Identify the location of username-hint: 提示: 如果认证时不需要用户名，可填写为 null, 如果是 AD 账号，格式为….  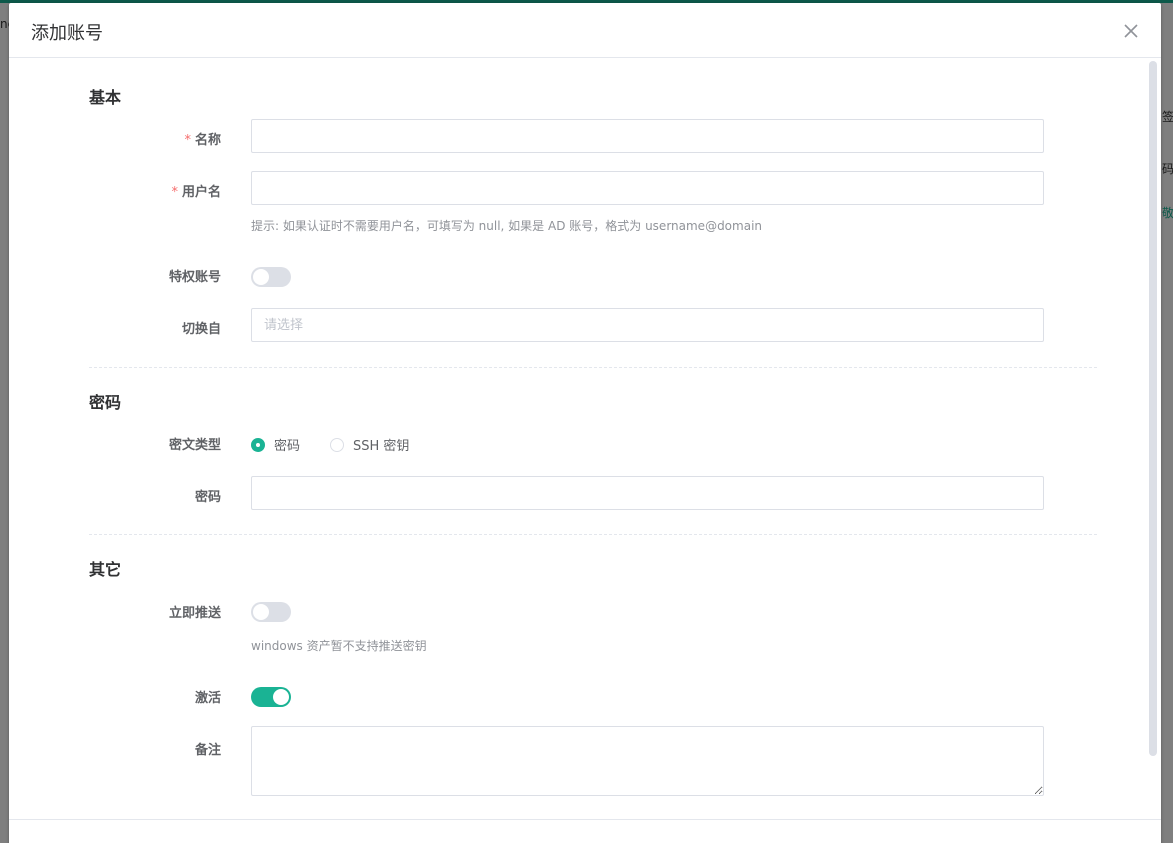
(507, 226).